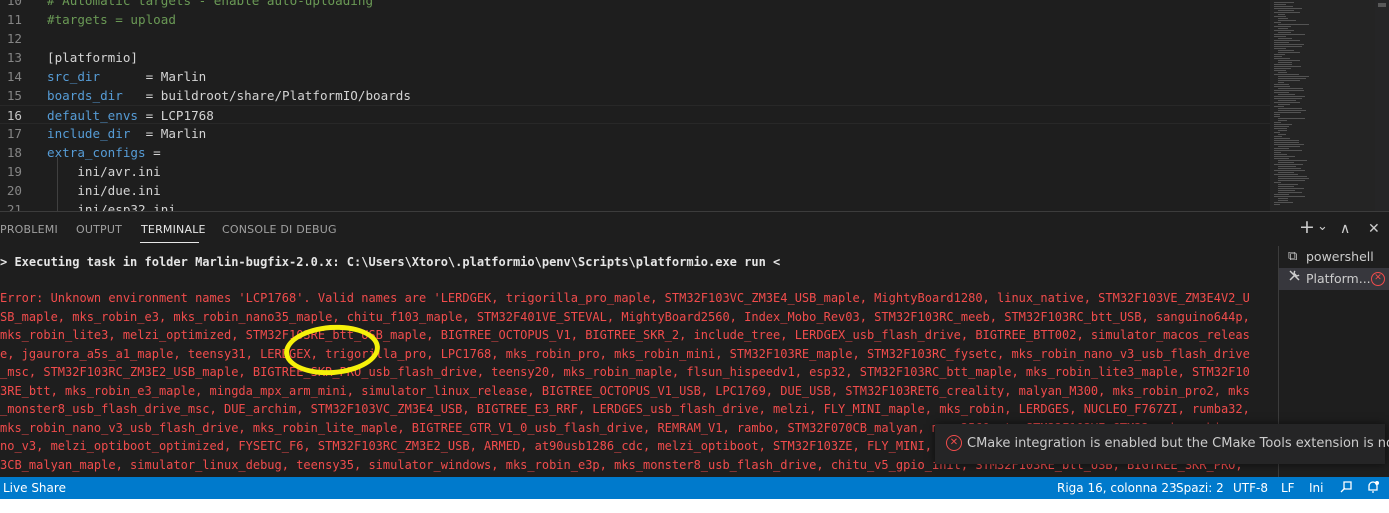 The image size is (1389, 513). What do you see at coordinates (1334, 257) in the screenshot?
I see `terminal-item-powershell: ⧉ powershell` at bounding box center [1334, 257].